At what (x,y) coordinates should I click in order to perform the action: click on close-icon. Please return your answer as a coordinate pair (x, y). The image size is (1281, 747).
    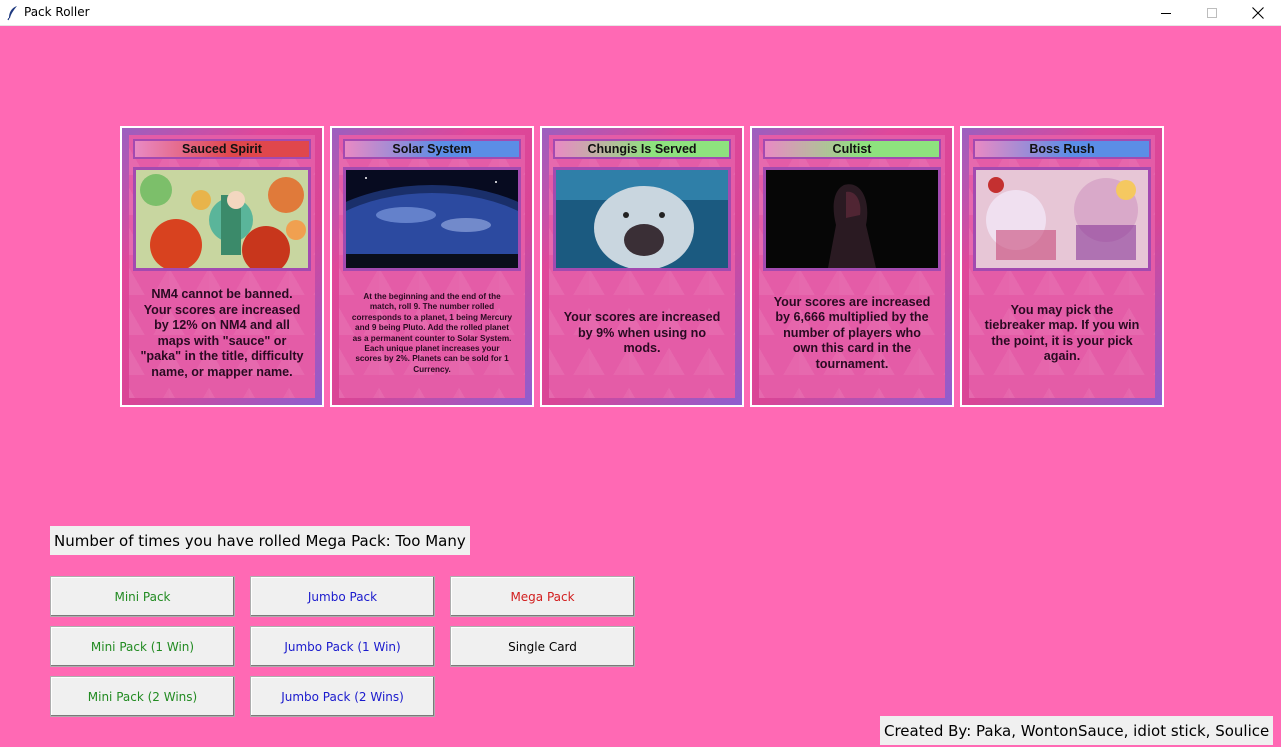
    Looking at the image, I should click on (1258, 13).